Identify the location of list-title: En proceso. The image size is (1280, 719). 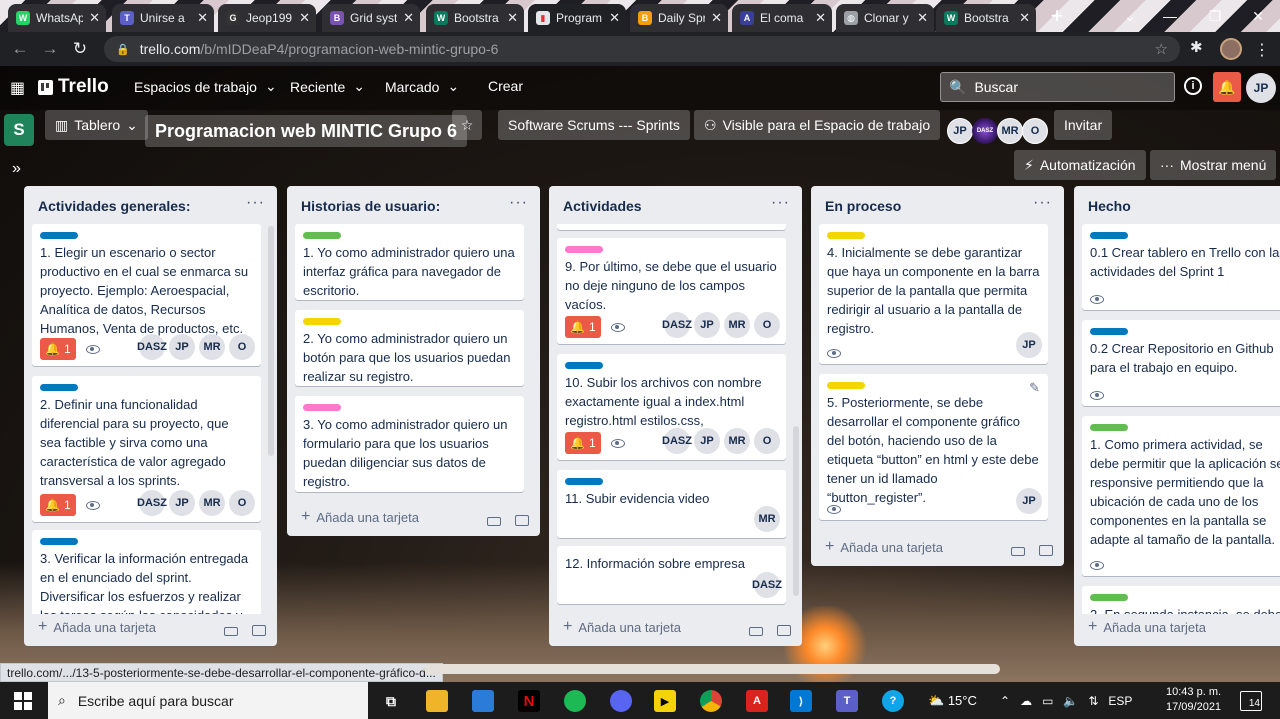
(863, 206).